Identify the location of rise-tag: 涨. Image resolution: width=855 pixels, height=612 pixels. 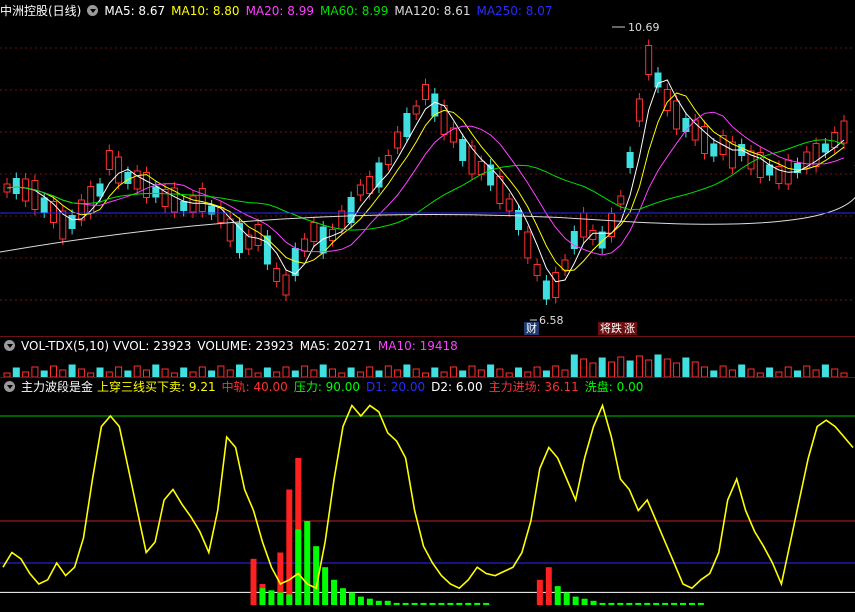
(629, 328).